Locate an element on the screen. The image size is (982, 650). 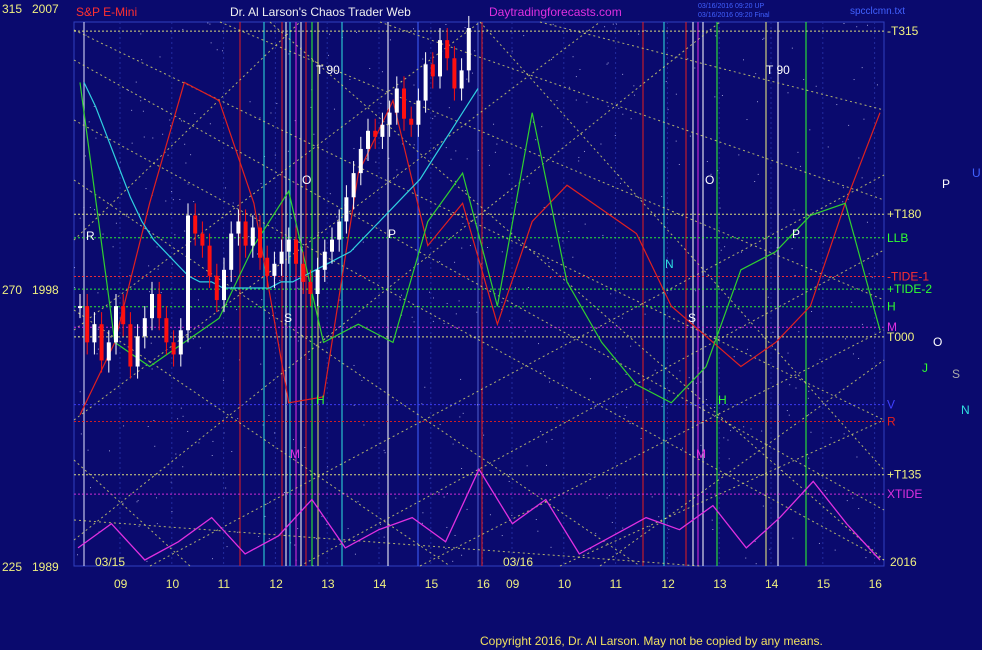
left-axis-low-price: 225 is located at coordinates (12, 567).